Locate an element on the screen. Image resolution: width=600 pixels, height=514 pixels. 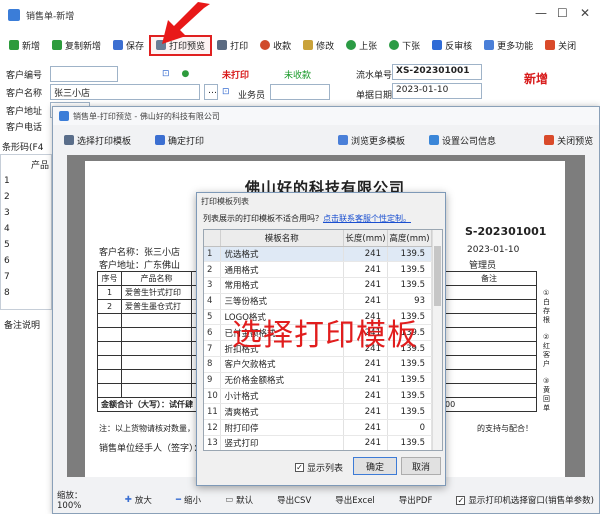
export-csv-button: 导出CSV is located at coordinates (294, 500).